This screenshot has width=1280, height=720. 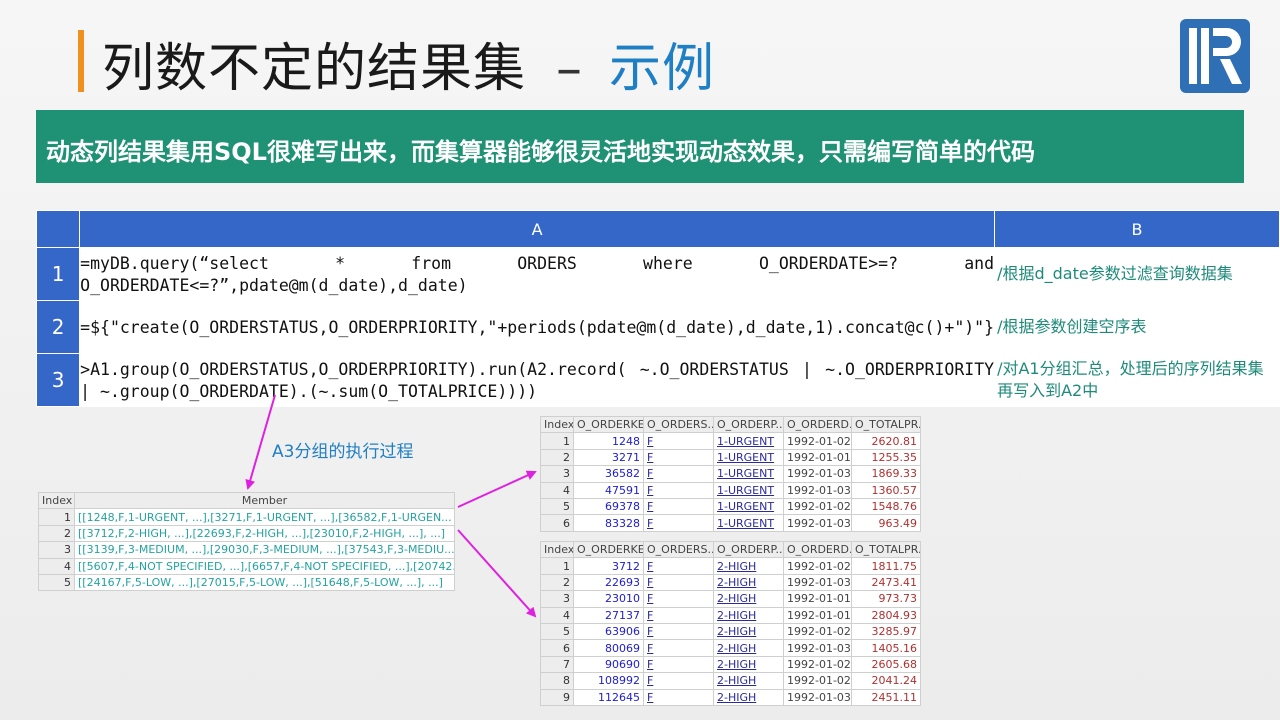 I want to click on arrow-to-group1, so click(x=497, y=489).